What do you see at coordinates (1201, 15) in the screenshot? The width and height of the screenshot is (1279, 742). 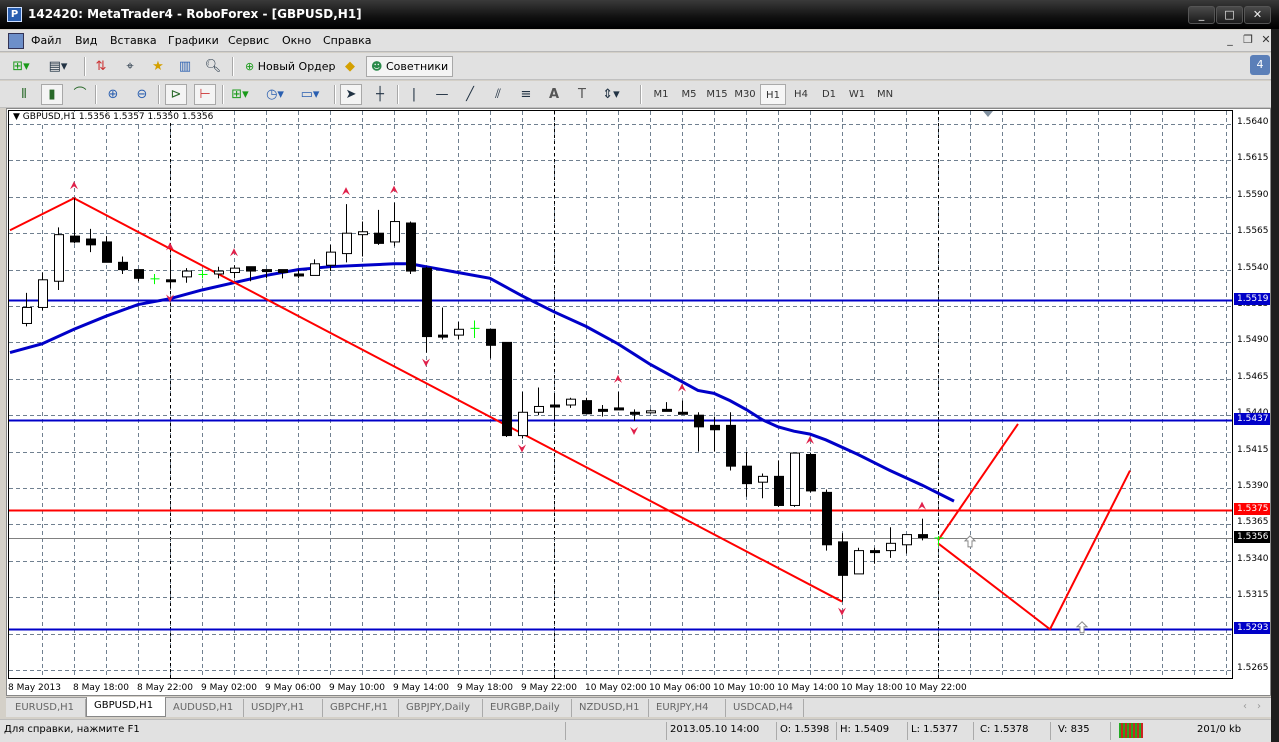 I see `minimize-button: _` at bounding box center [1201, 15].